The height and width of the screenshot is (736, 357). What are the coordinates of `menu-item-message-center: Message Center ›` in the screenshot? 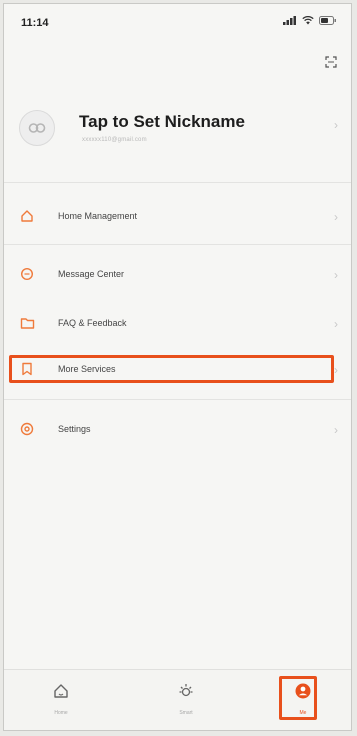 It's located at (177, 275).